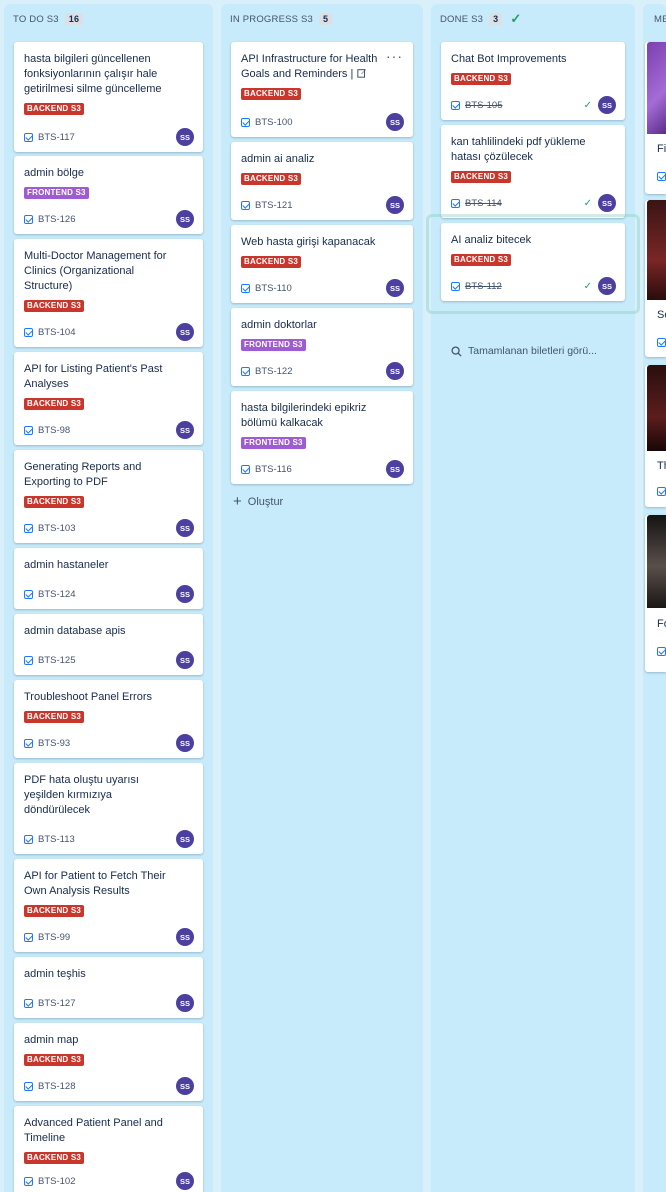  What do you see at coordinates (57, 594) in the screenshot?
I see `issue-key: BTS-124` at bounding box center [57, 594].